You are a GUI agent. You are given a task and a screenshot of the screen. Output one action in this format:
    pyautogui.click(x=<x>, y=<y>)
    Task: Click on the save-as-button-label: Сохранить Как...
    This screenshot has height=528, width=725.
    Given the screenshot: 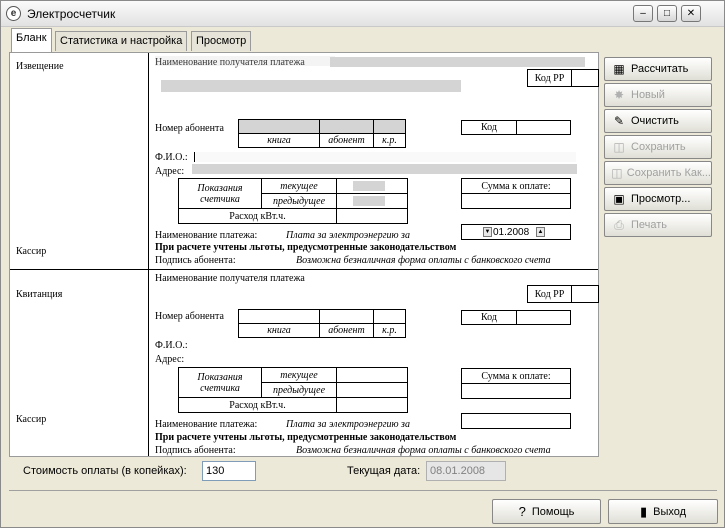 What is the action you would take?
    pyautogui.click(x=668, y=173)
    